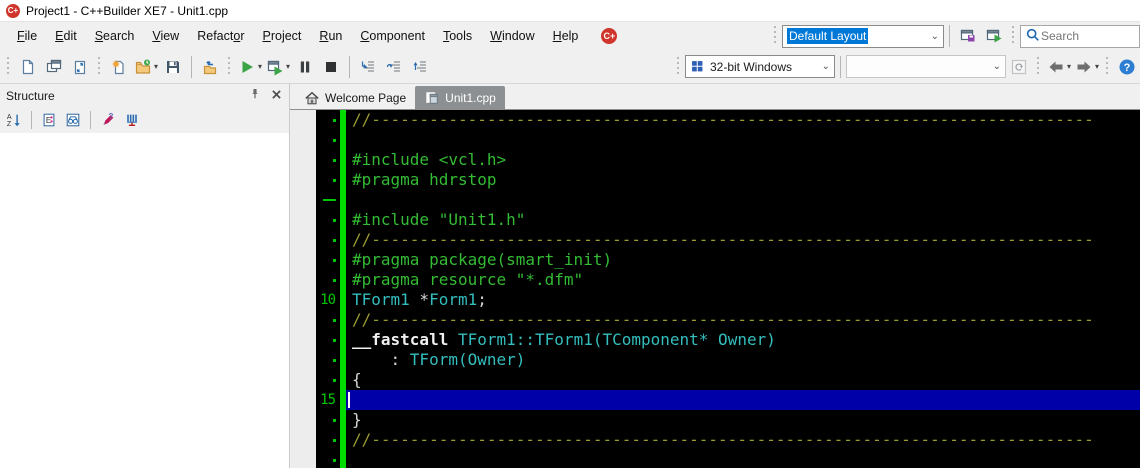  I want to click on menu-window: Window, so click(512, 36).